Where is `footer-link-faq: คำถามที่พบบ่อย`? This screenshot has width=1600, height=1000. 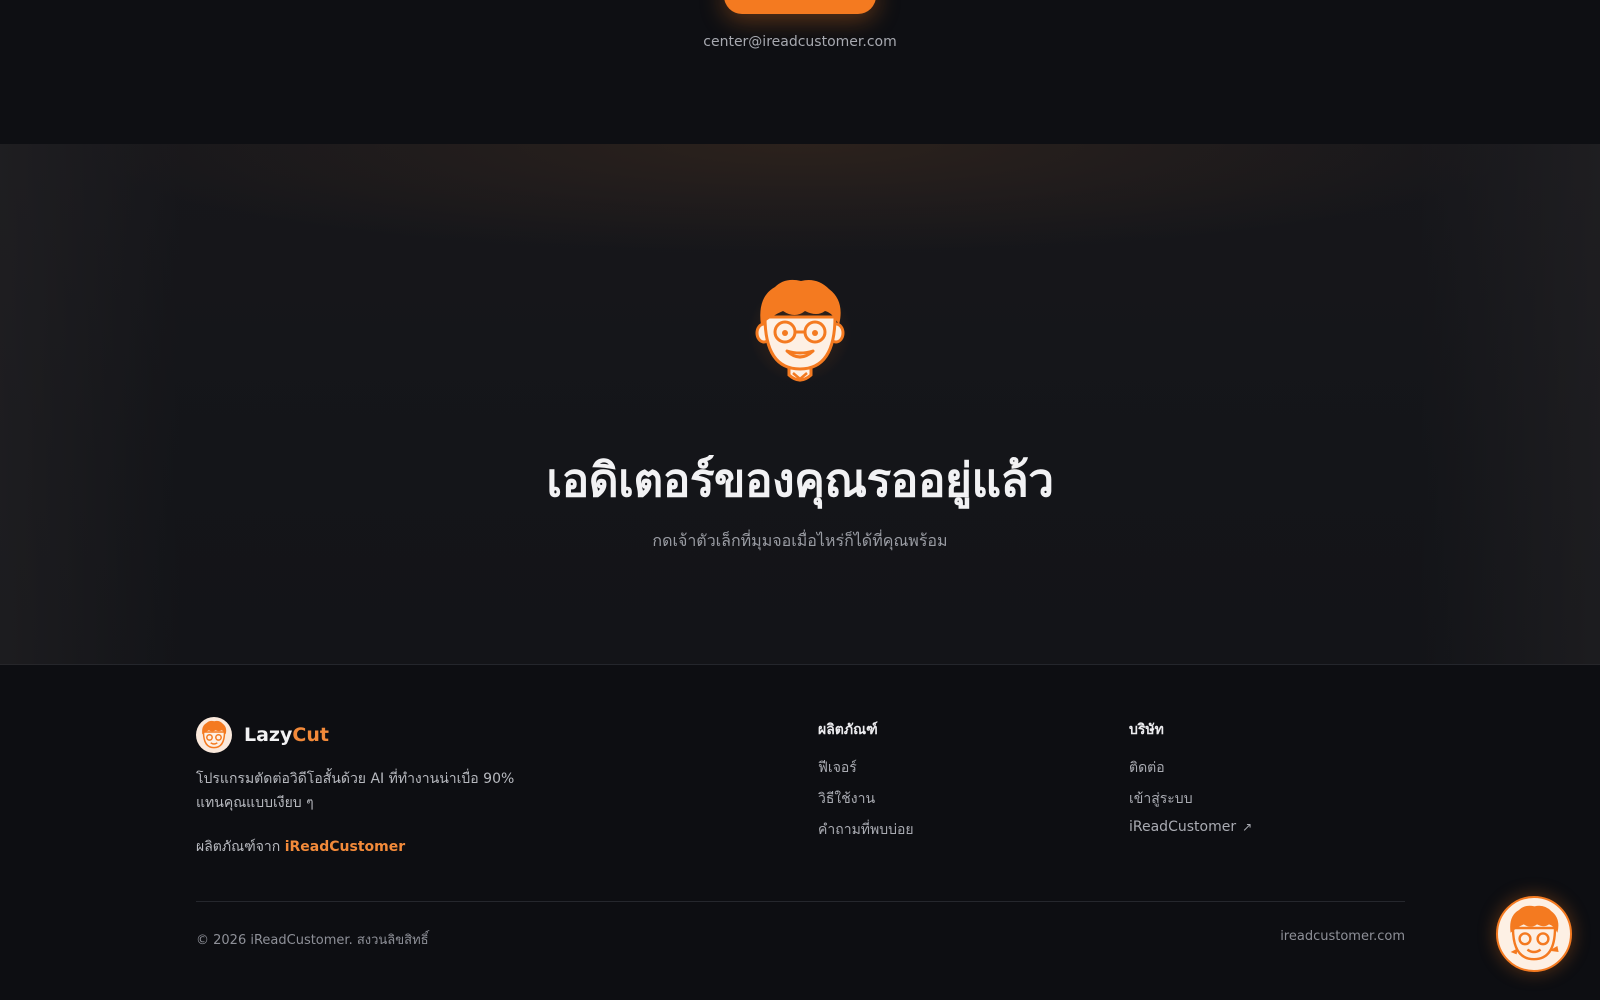 footer-link-faq: คำถามที่พบบ่อย is located at coordinates (866, 828).